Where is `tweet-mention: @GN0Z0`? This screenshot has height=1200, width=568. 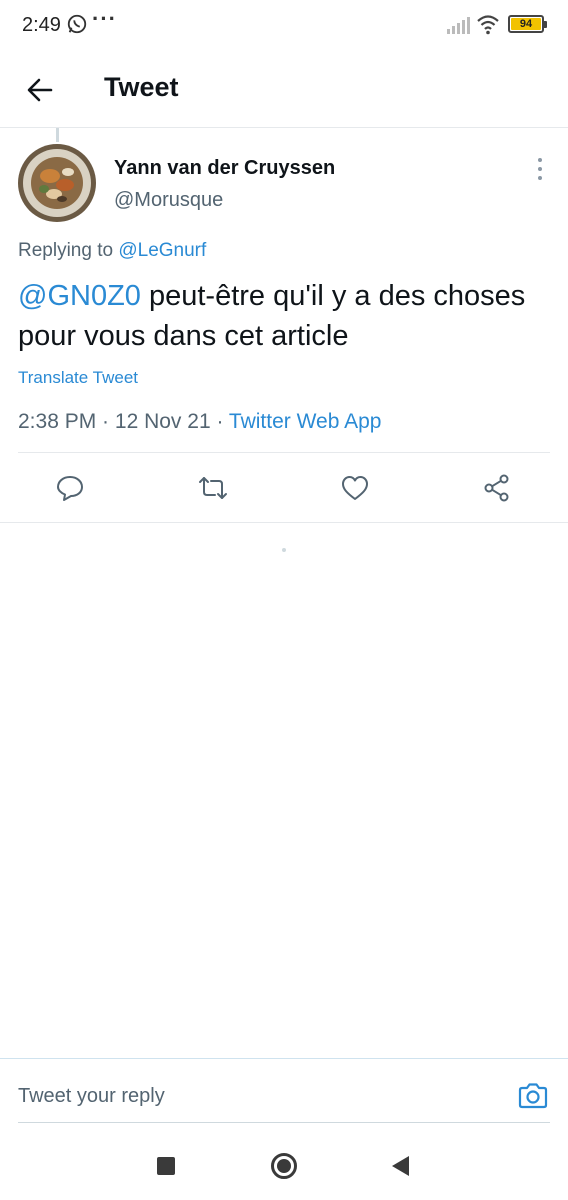 tweet-mention: @GN0Z0 is located at coordinates (79, 296).